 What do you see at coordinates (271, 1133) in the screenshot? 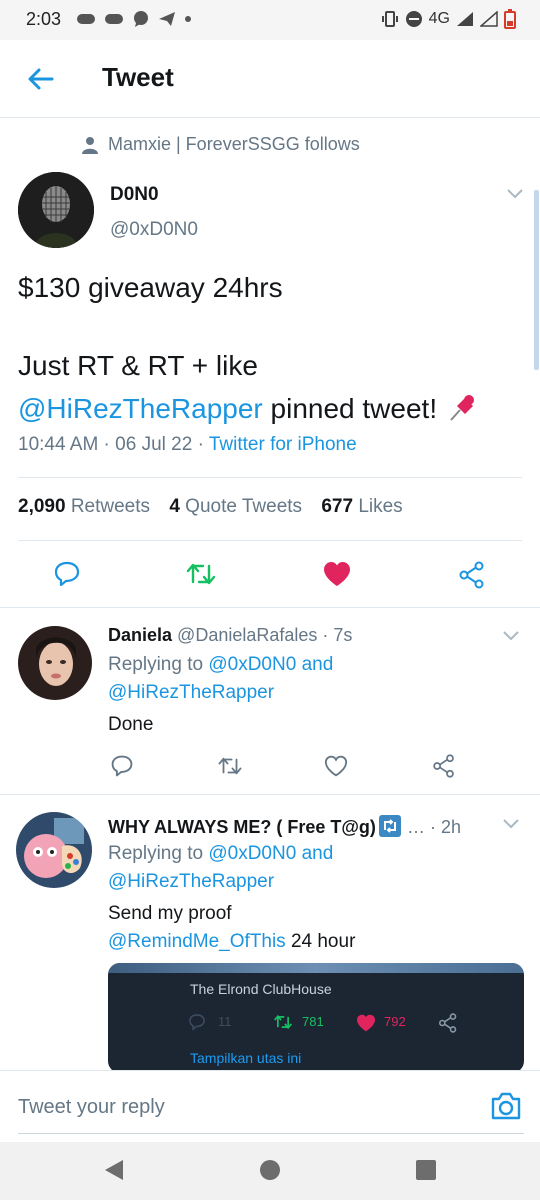
I see `reply-input-underline` at bounding box center [271, 1133].